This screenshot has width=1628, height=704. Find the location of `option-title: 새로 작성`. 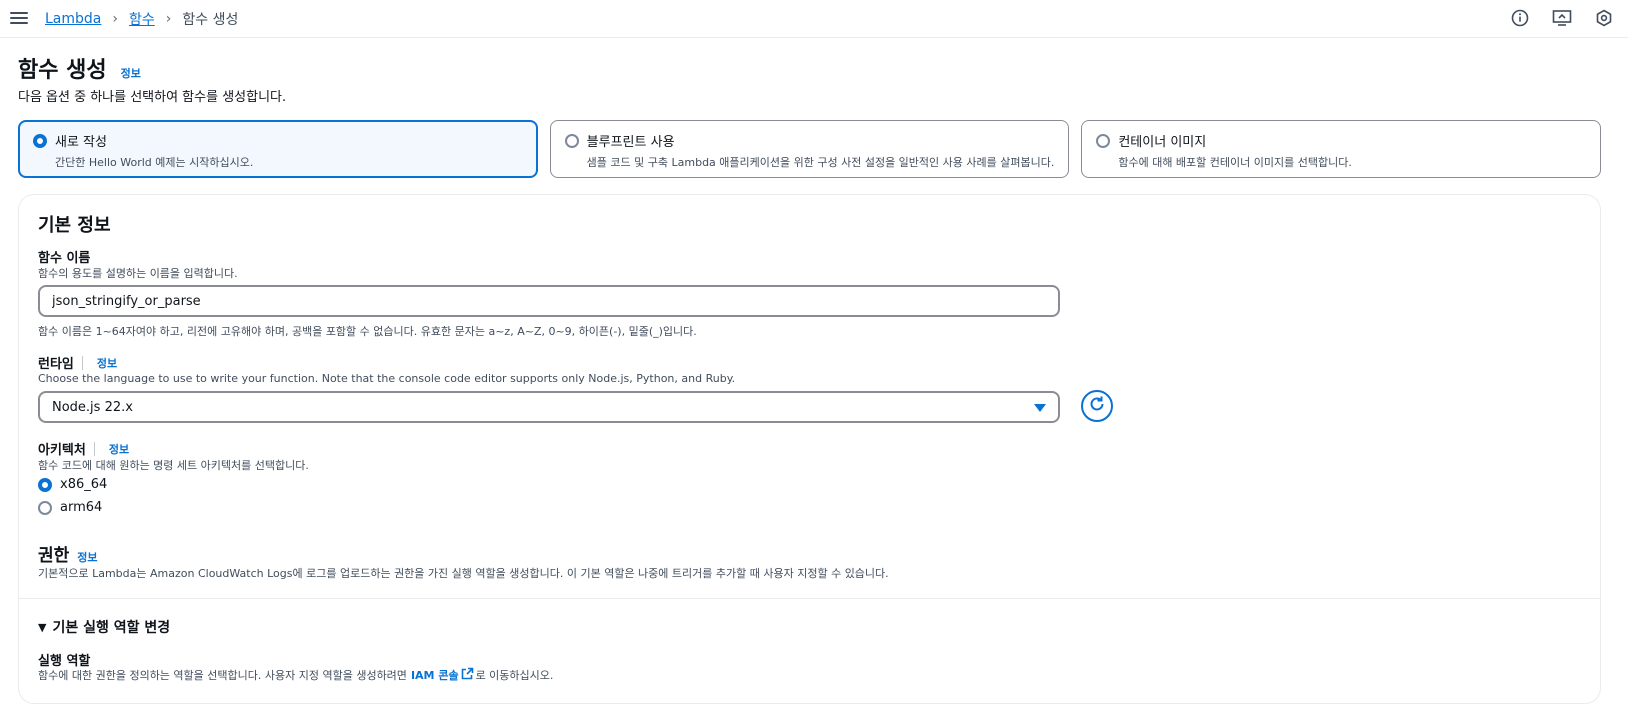

option-title: 새로 작성 is located at coordinates (81, 142).